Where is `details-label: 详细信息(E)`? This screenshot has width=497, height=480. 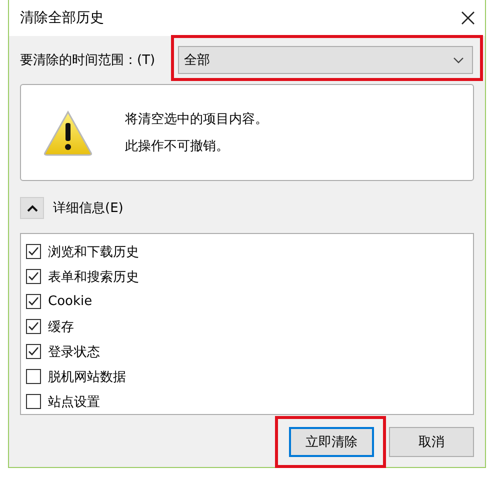 details-label: 详细信息(E) is located at coordinates (88, 208).